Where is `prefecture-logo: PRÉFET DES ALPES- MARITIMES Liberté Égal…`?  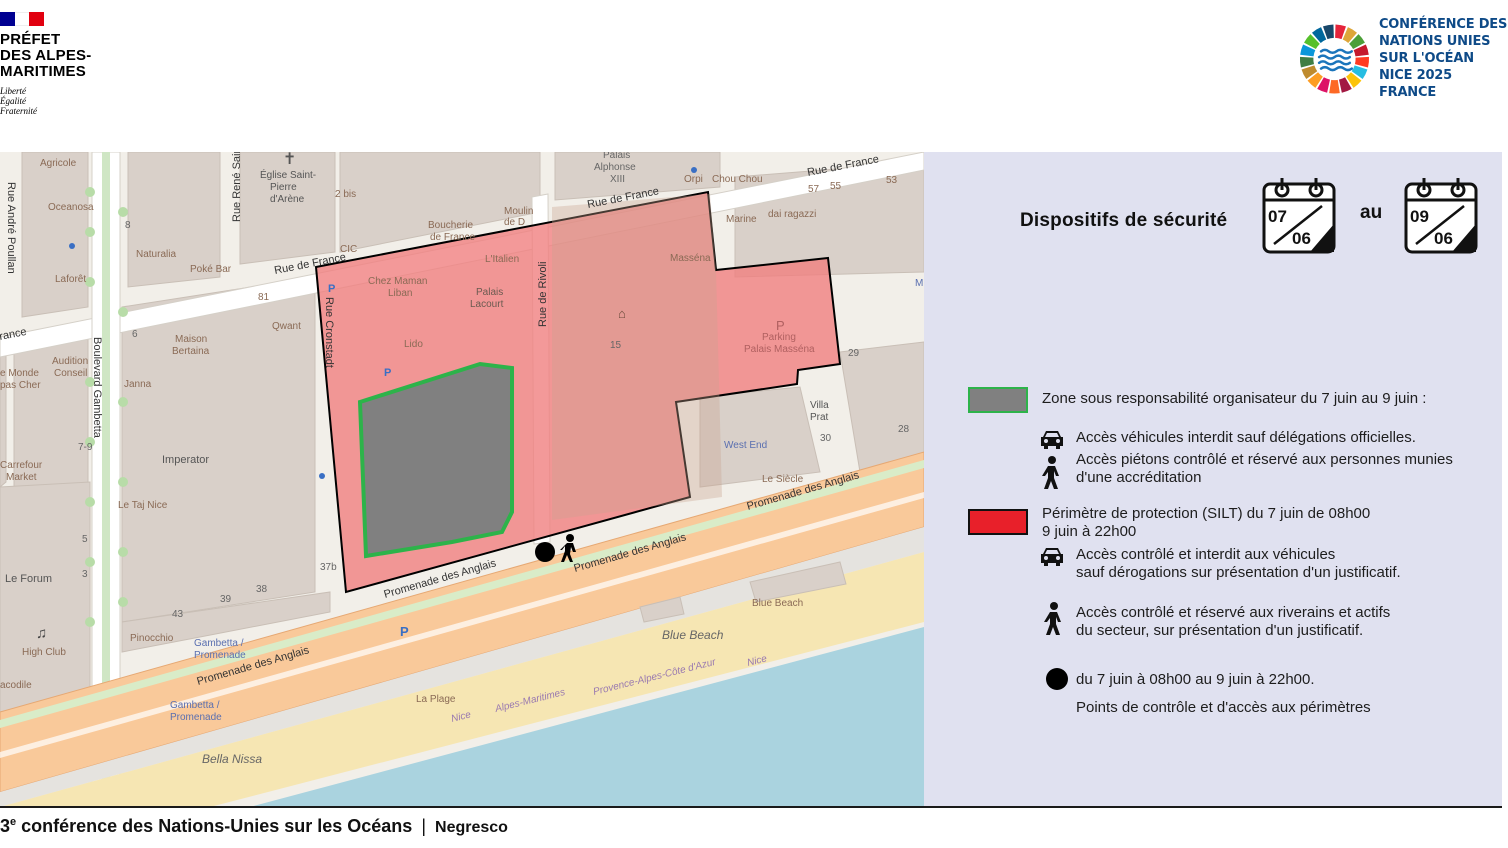
prefecture-logo: PRÉFET DES ALPES- MARITIMES Liberté Égal… is located at coordinates (55, 64).